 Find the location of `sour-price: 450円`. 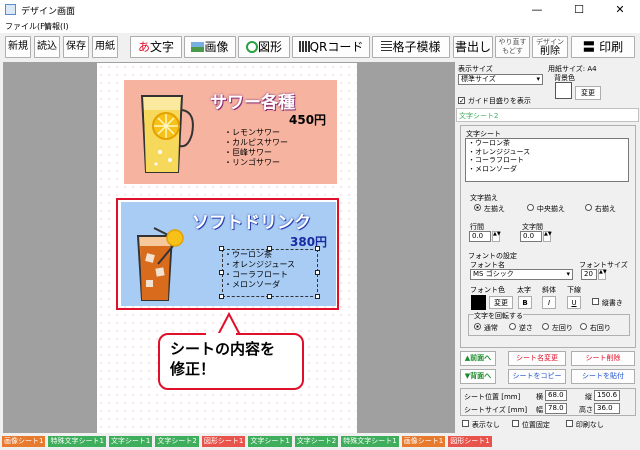

sour-price: 450円 is located at coordinates (308, 120).